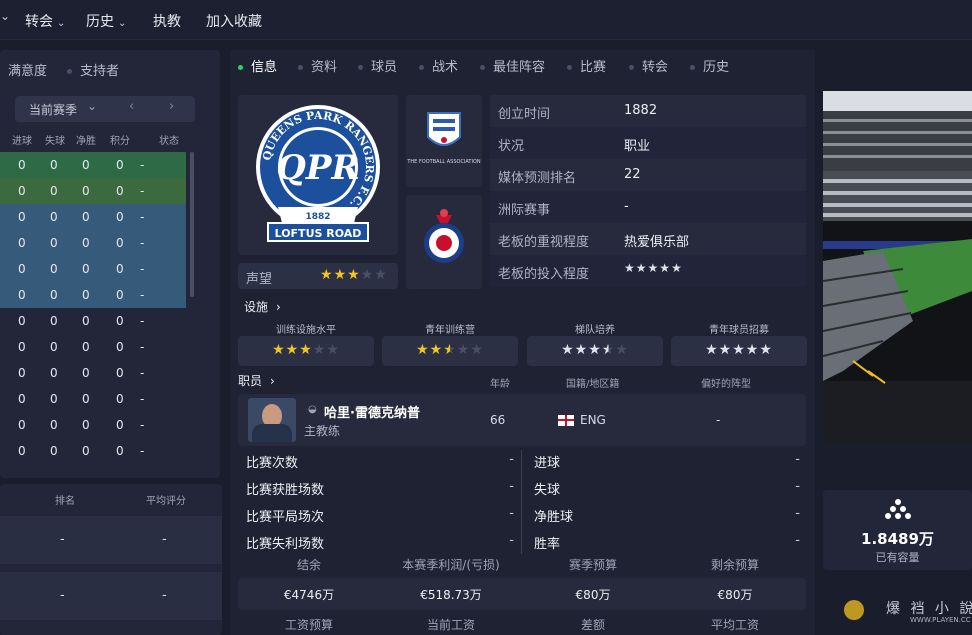  I want to click on info-row: 状况 职业, so click(648, 143).